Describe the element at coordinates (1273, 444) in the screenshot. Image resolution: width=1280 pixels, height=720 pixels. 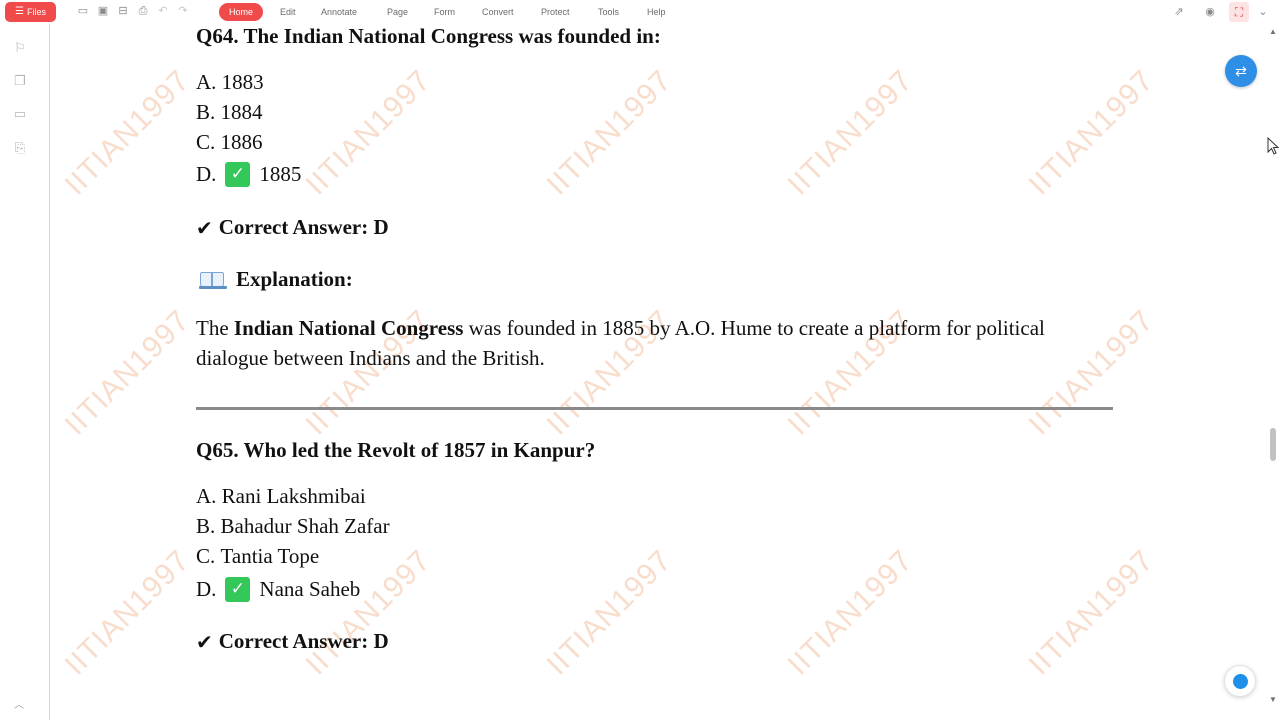
I see `scrollbar-thumb` at that location.